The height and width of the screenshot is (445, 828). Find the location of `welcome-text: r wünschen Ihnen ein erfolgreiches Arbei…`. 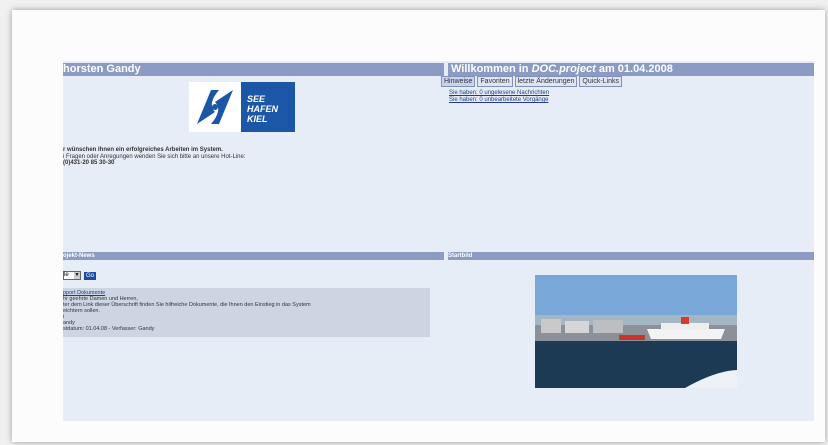

welcome-text: r wünschen Ihnen ein erfolgreiches Arbei… is located at coordinates (154, 157).